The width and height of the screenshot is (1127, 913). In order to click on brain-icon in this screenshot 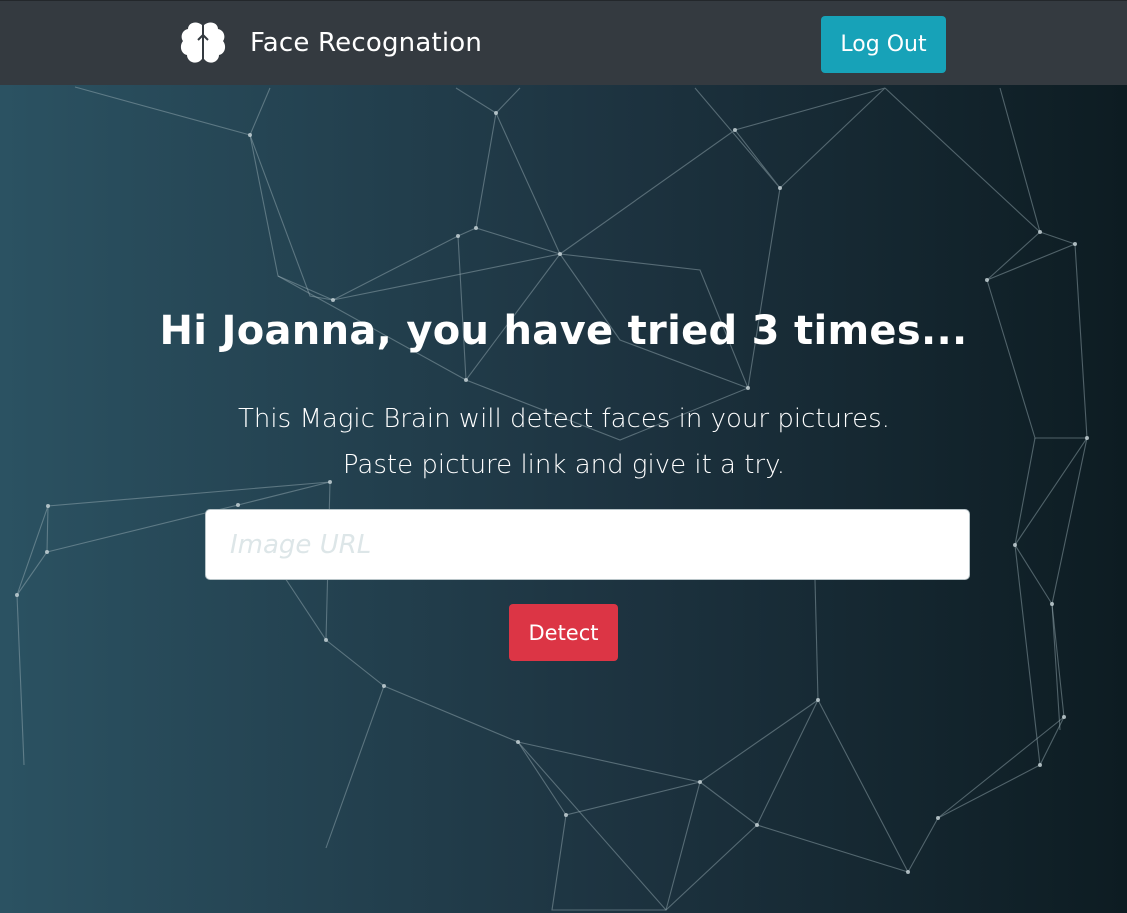, I will do `click(203, 42)`.